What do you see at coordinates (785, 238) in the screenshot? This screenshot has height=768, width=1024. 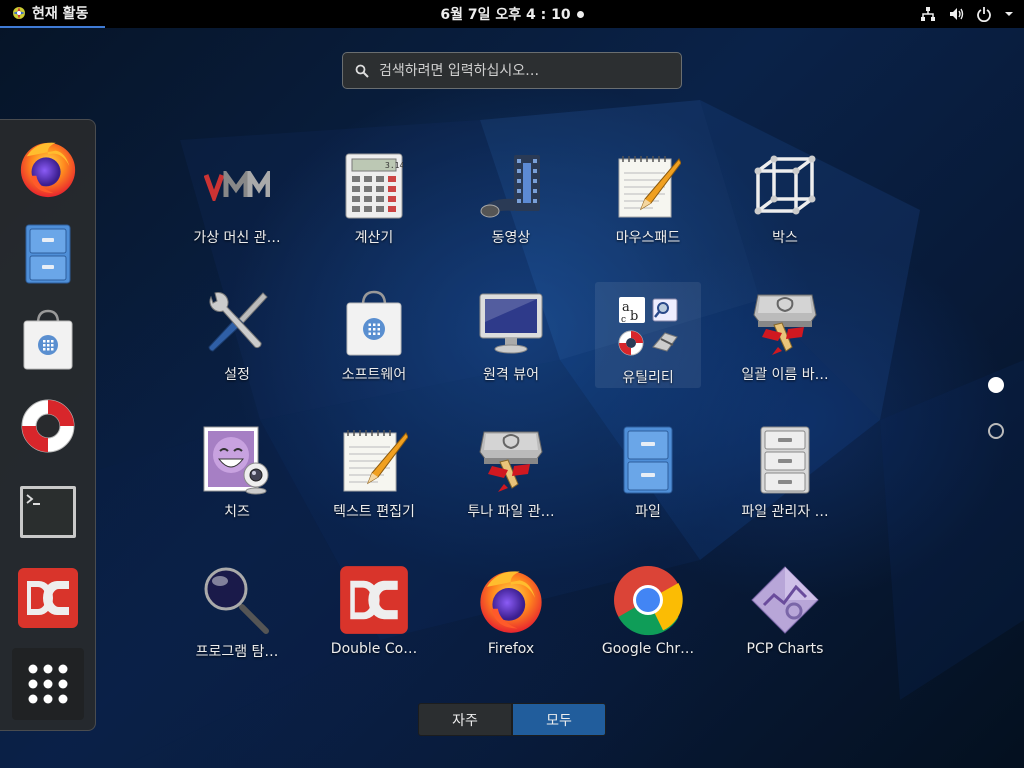 I see `app-label: 박스` at bounding box center [785, 238].